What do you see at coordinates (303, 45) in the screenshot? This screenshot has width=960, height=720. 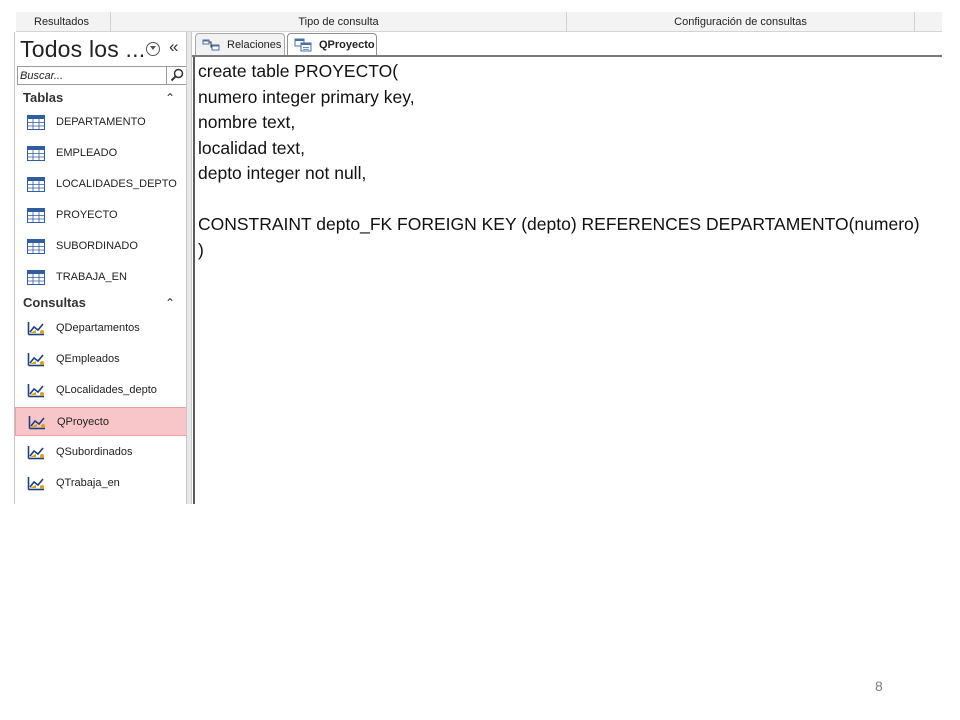 I see `query-tab-icon` at bounding box center [303, 45].